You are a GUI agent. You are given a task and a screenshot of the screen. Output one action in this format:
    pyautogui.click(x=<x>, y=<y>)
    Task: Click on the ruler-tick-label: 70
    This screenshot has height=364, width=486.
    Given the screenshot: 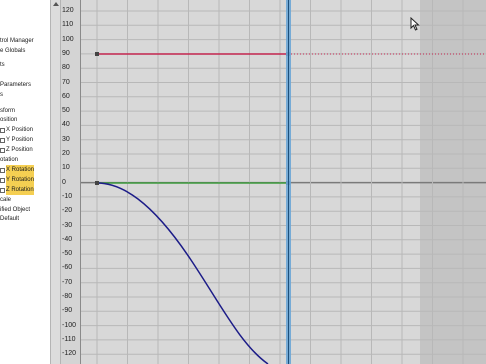 What is the action you would take?
    pyautogui.click(x=66, y=82)
    